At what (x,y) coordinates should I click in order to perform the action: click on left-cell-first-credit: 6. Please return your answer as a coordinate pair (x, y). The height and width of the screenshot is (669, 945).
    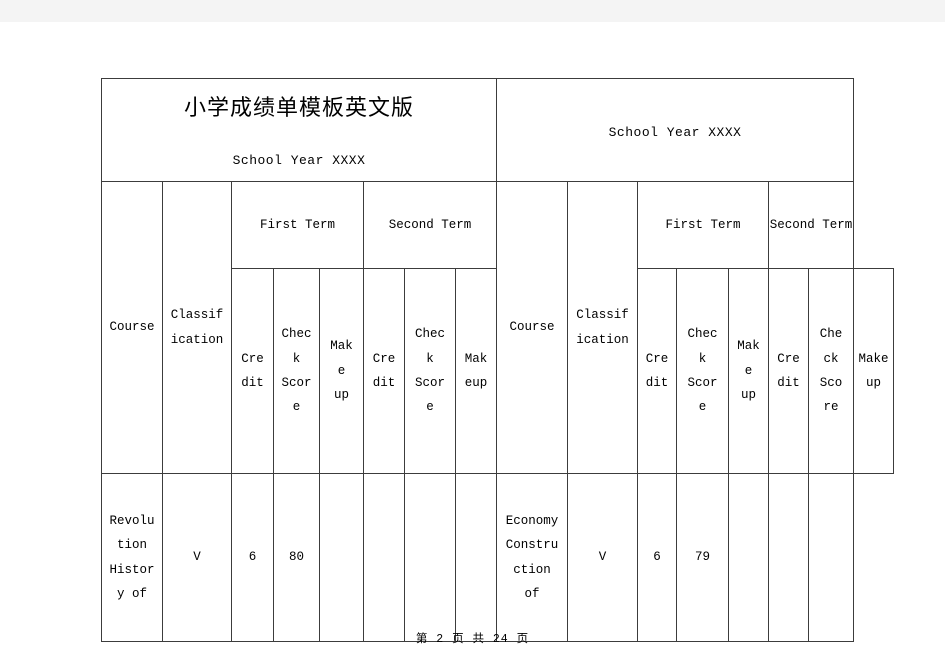
    Looking at the image, I should click on (252, 557).